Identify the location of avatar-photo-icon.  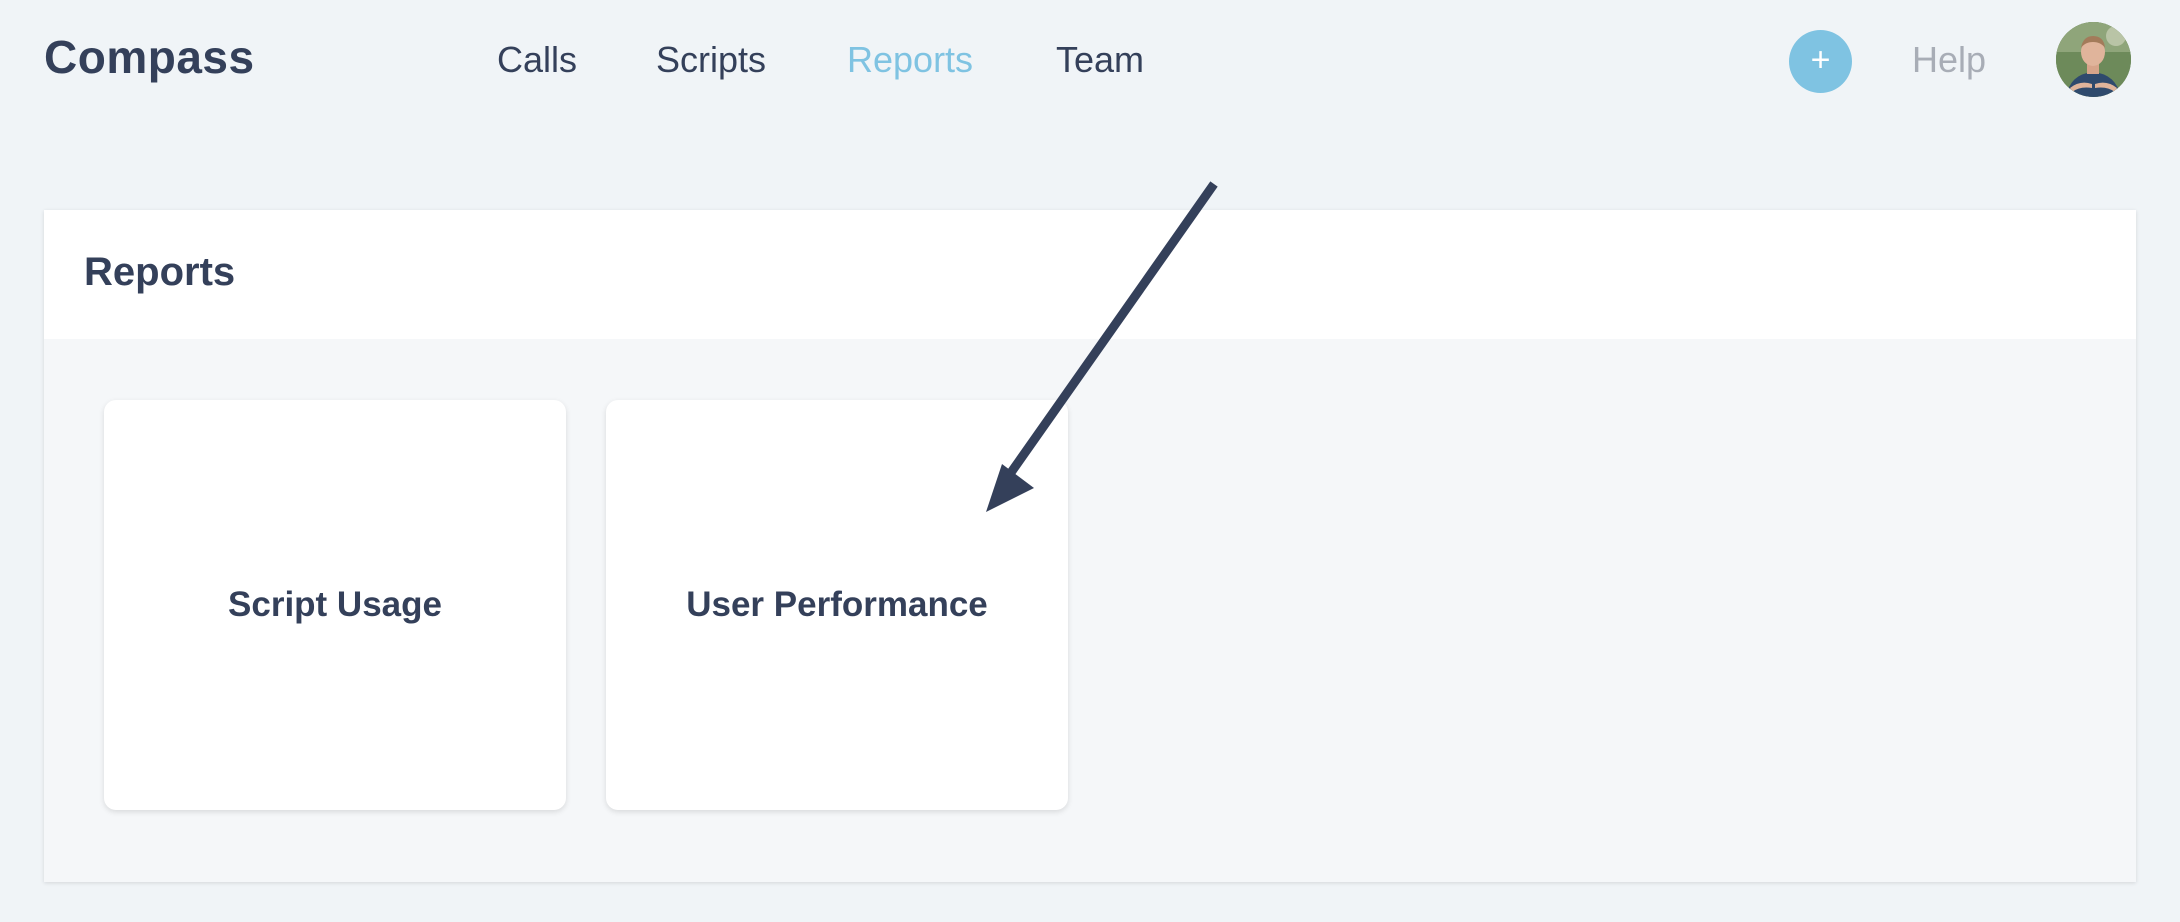
(2093, 59).